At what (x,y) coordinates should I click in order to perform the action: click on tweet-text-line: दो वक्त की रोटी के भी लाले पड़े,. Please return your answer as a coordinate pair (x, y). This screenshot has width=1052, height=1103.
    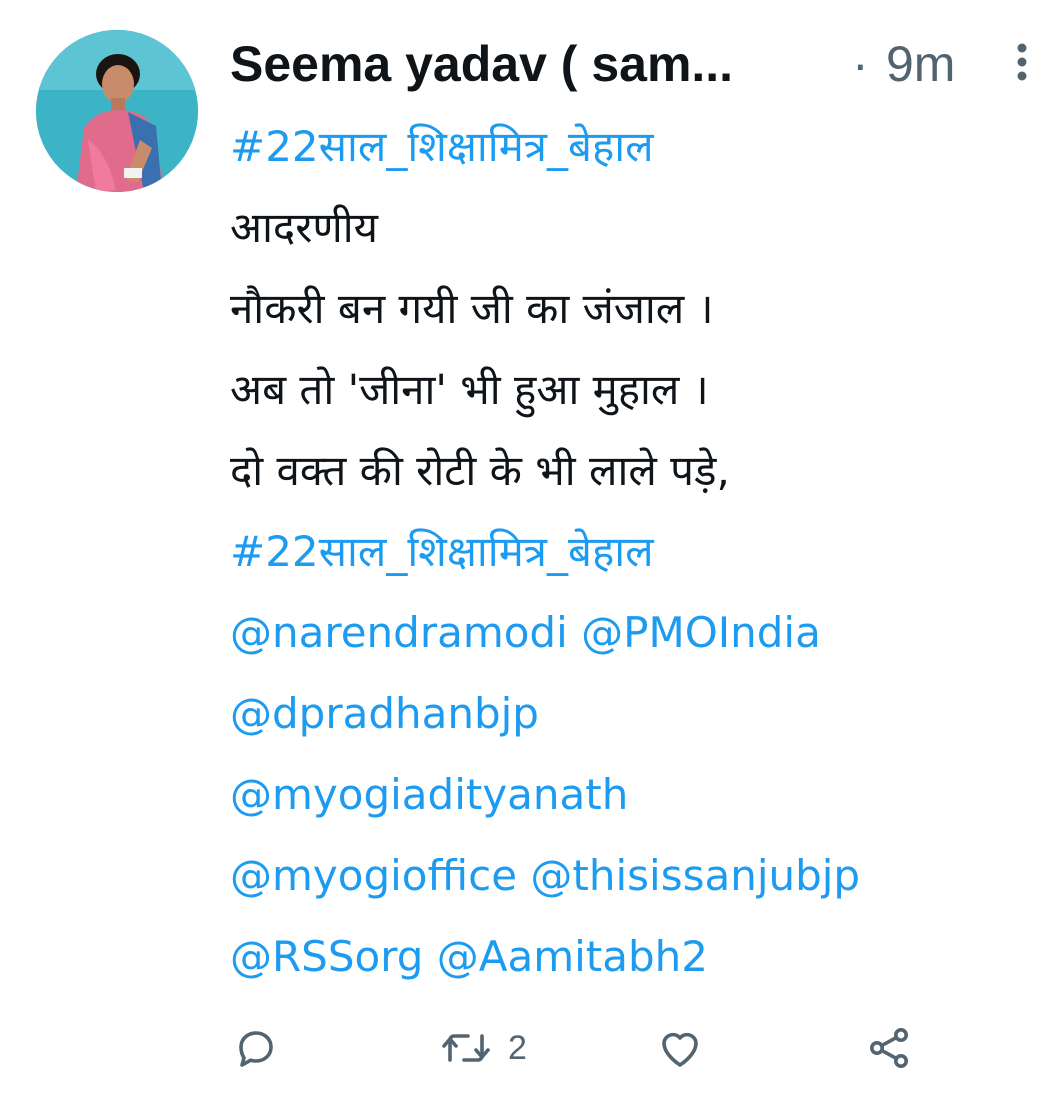
    Looking at the image, I should click on (480, 470).